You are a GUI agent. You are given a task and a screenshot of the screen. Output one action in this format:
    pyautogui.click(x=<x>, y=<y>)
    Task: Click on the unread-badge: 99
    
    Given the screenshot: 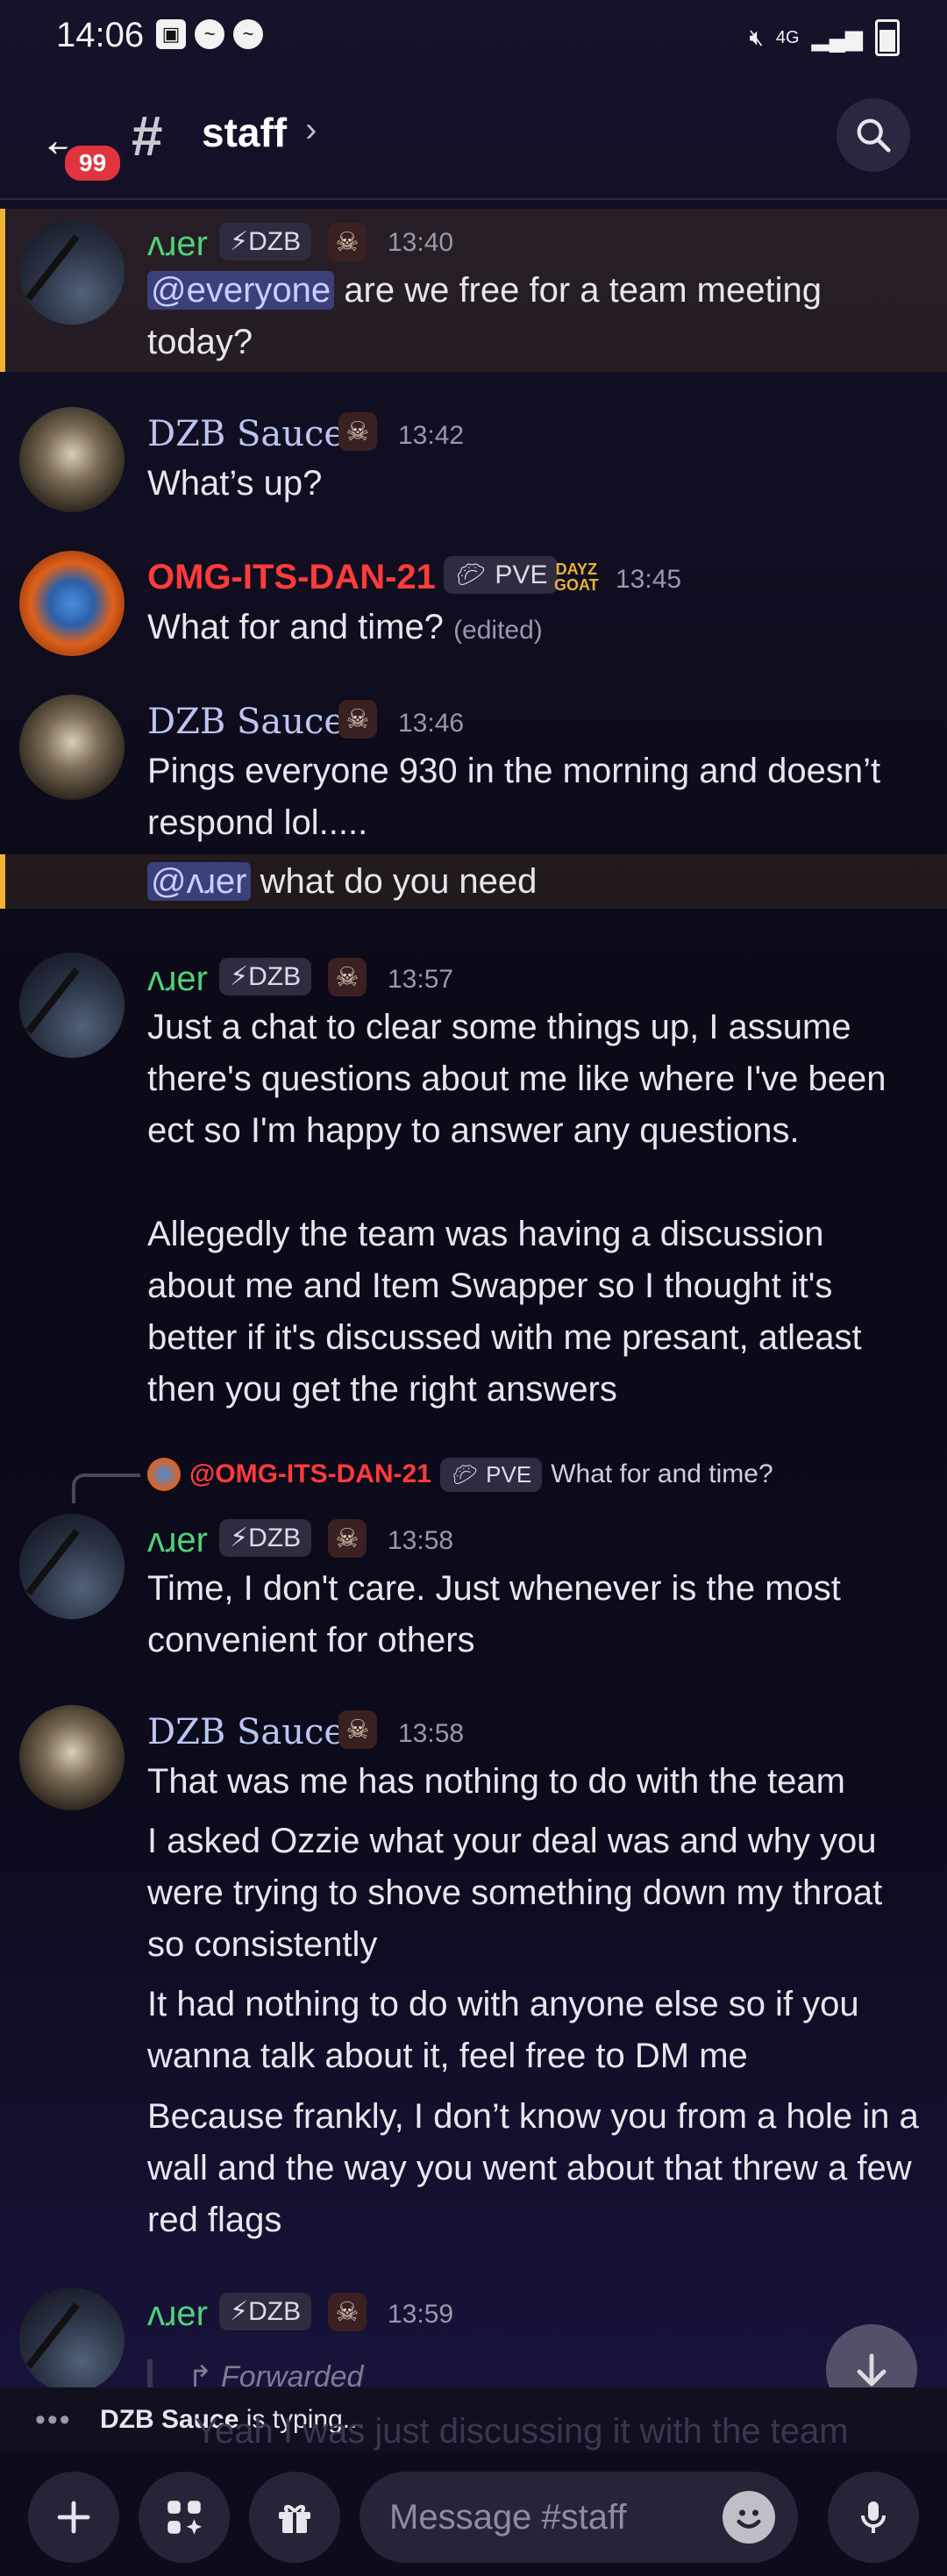 What is the action you would take?
    pyautogui.click(x=93, y=163)
    